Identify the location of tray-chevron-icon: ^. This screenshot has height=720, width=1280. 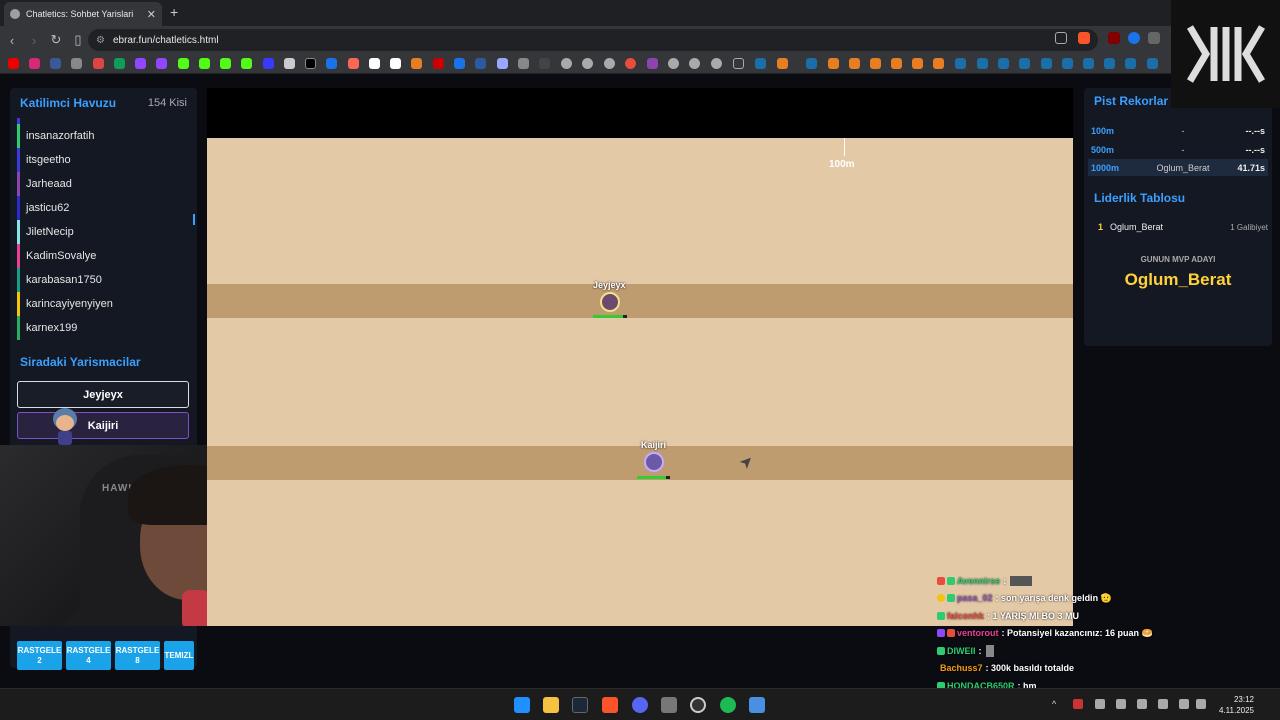
(1057, 704).